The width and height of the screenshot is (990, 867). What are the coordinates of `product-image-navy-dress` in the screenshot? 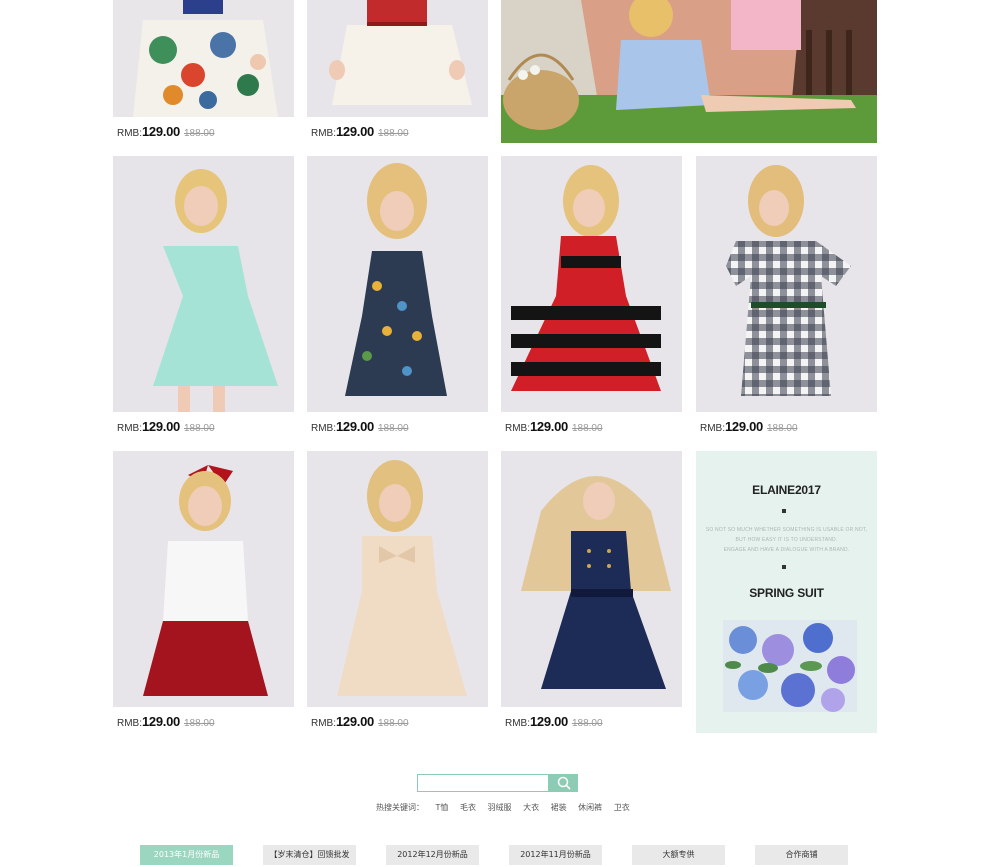 It's located at (591, 579).